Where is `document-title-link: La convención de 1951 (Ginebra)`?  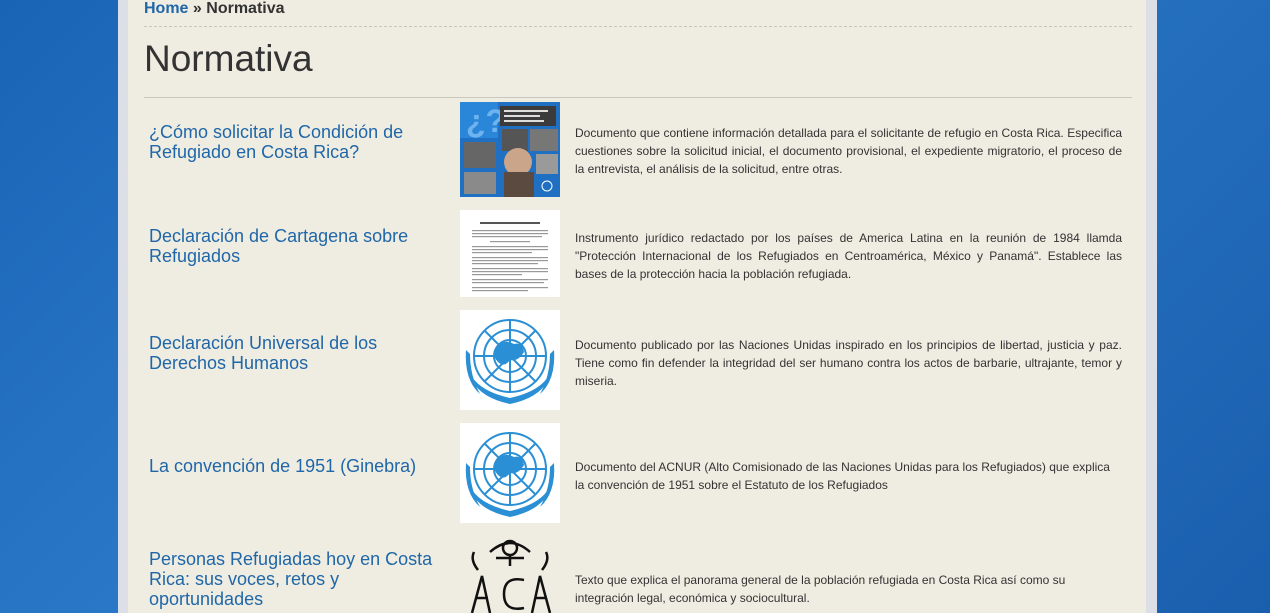 document-title-link: La convención de 1951 (Ginebra) is located at coordinates (294, 466).